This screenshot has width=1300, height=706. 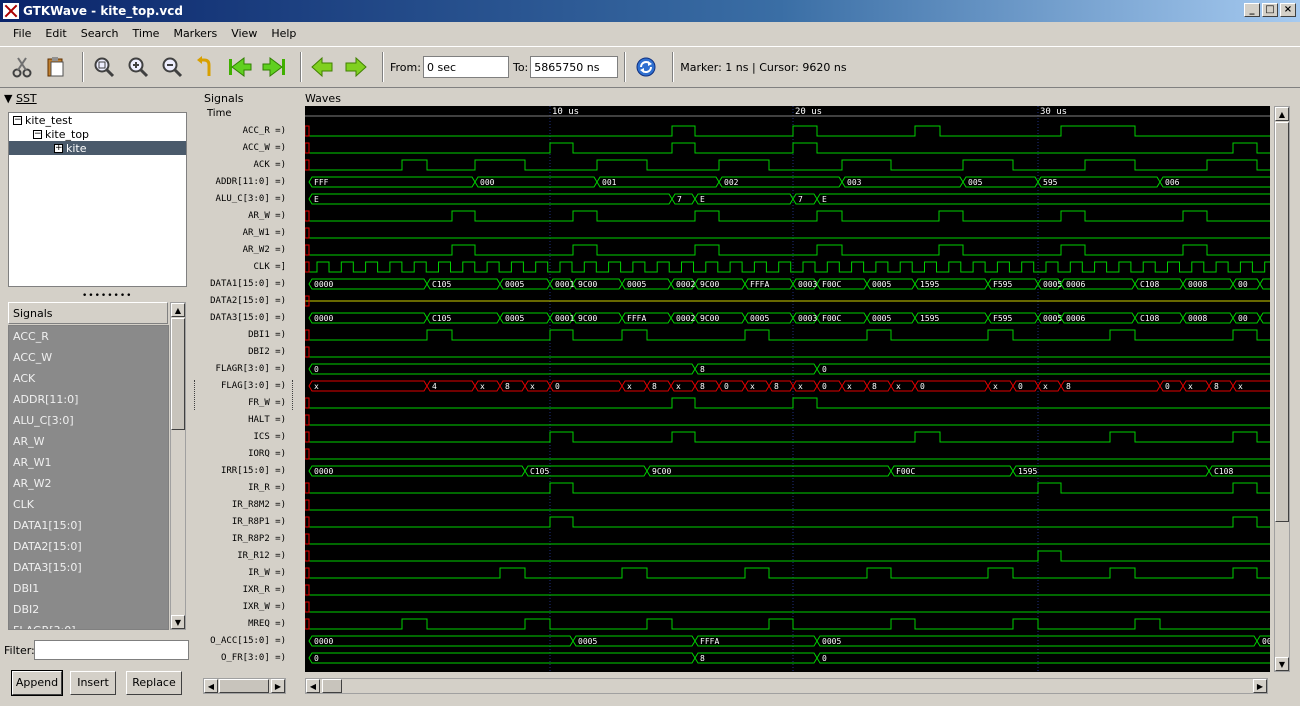 I want to click on signal-list-item: DATA1[15:0], so click(x=88, y=525).